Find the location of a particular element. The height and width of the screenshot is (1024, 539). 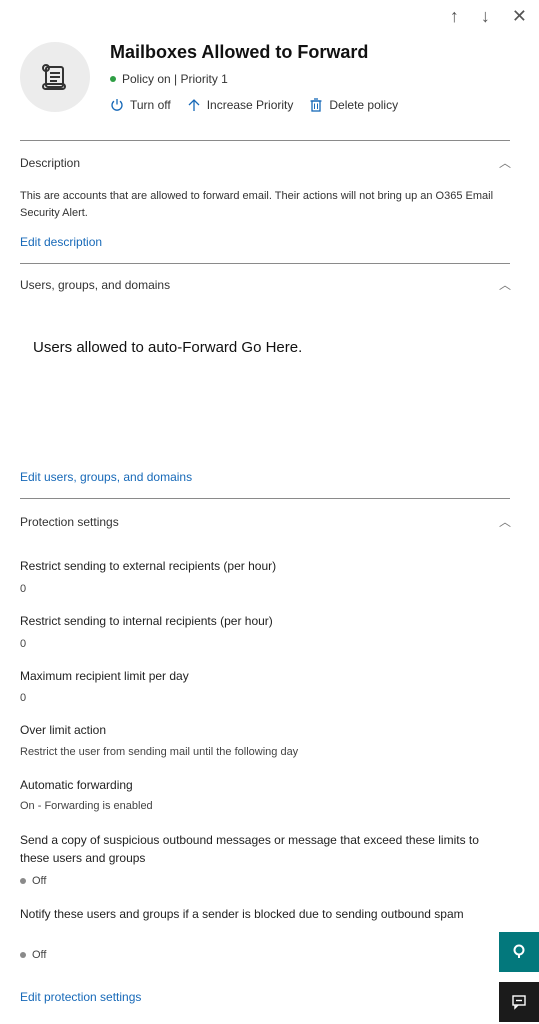

turn-off-label: Turn off is located at coordinates (150, 105).